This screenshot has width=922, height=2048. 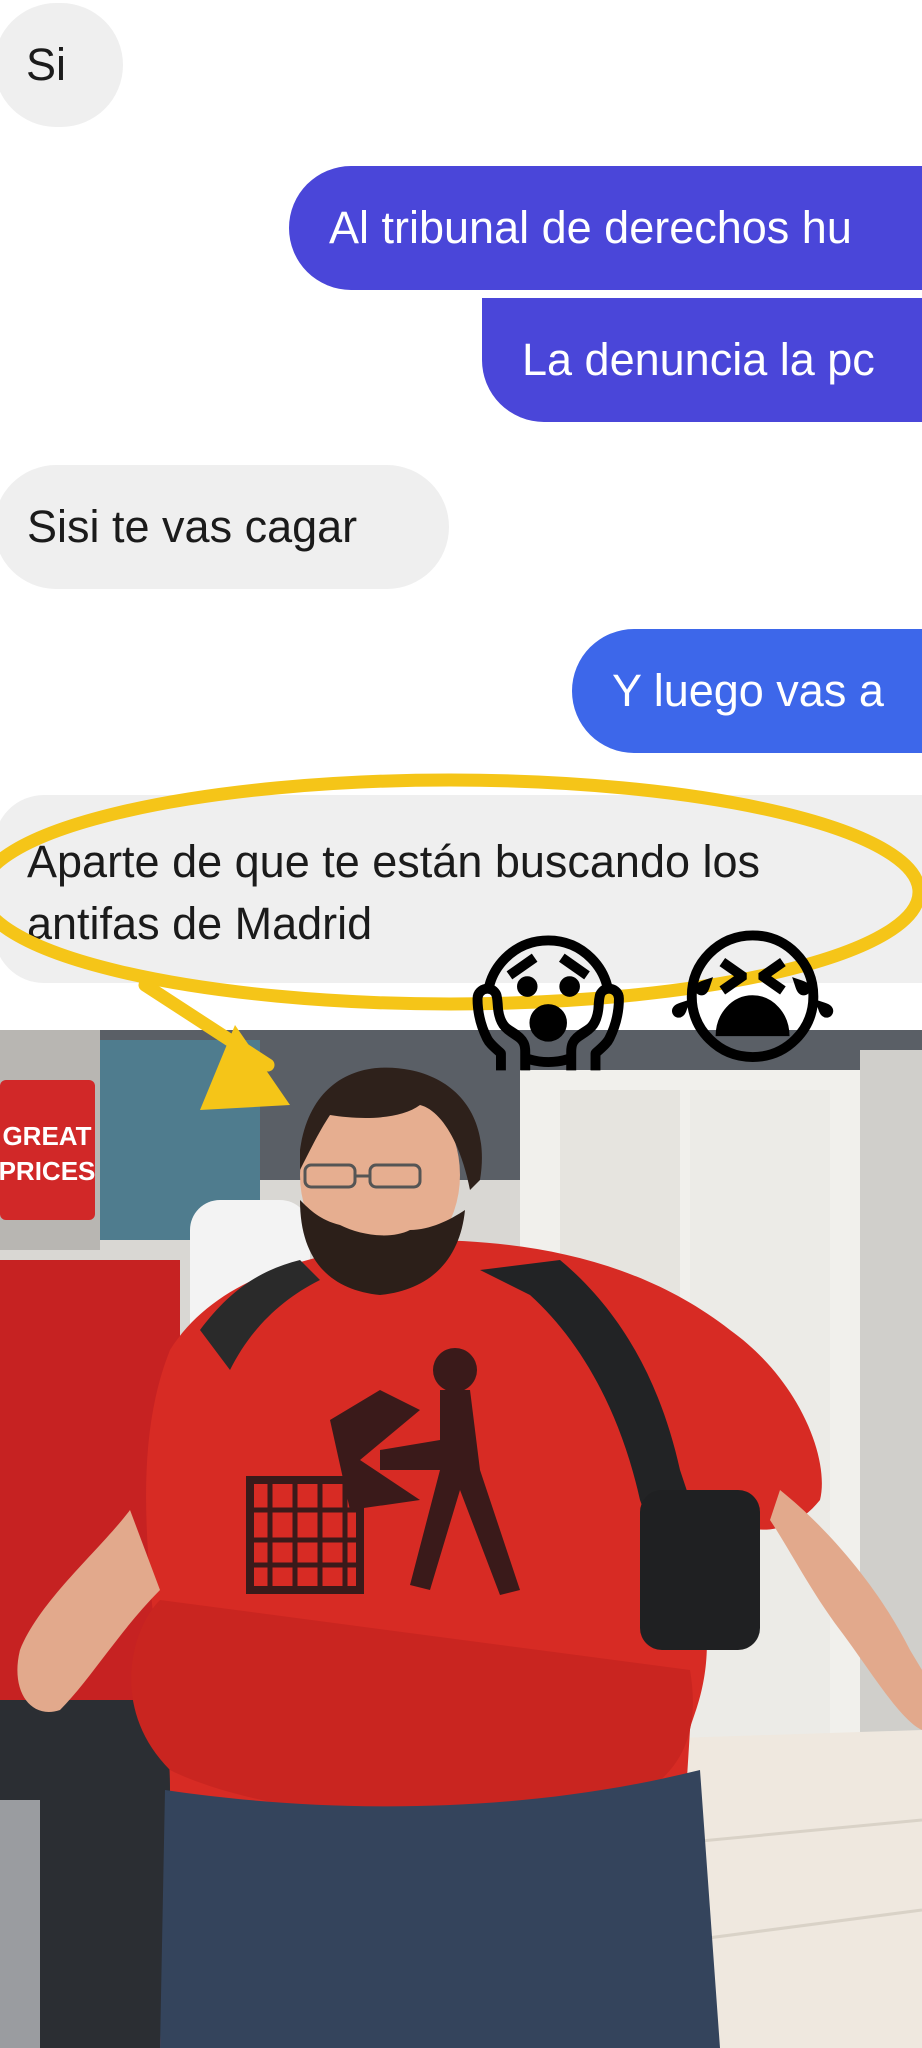 I want to click on message-sent-tribunal: Al tribunal de derechos hu, so click(x=605, y=228).